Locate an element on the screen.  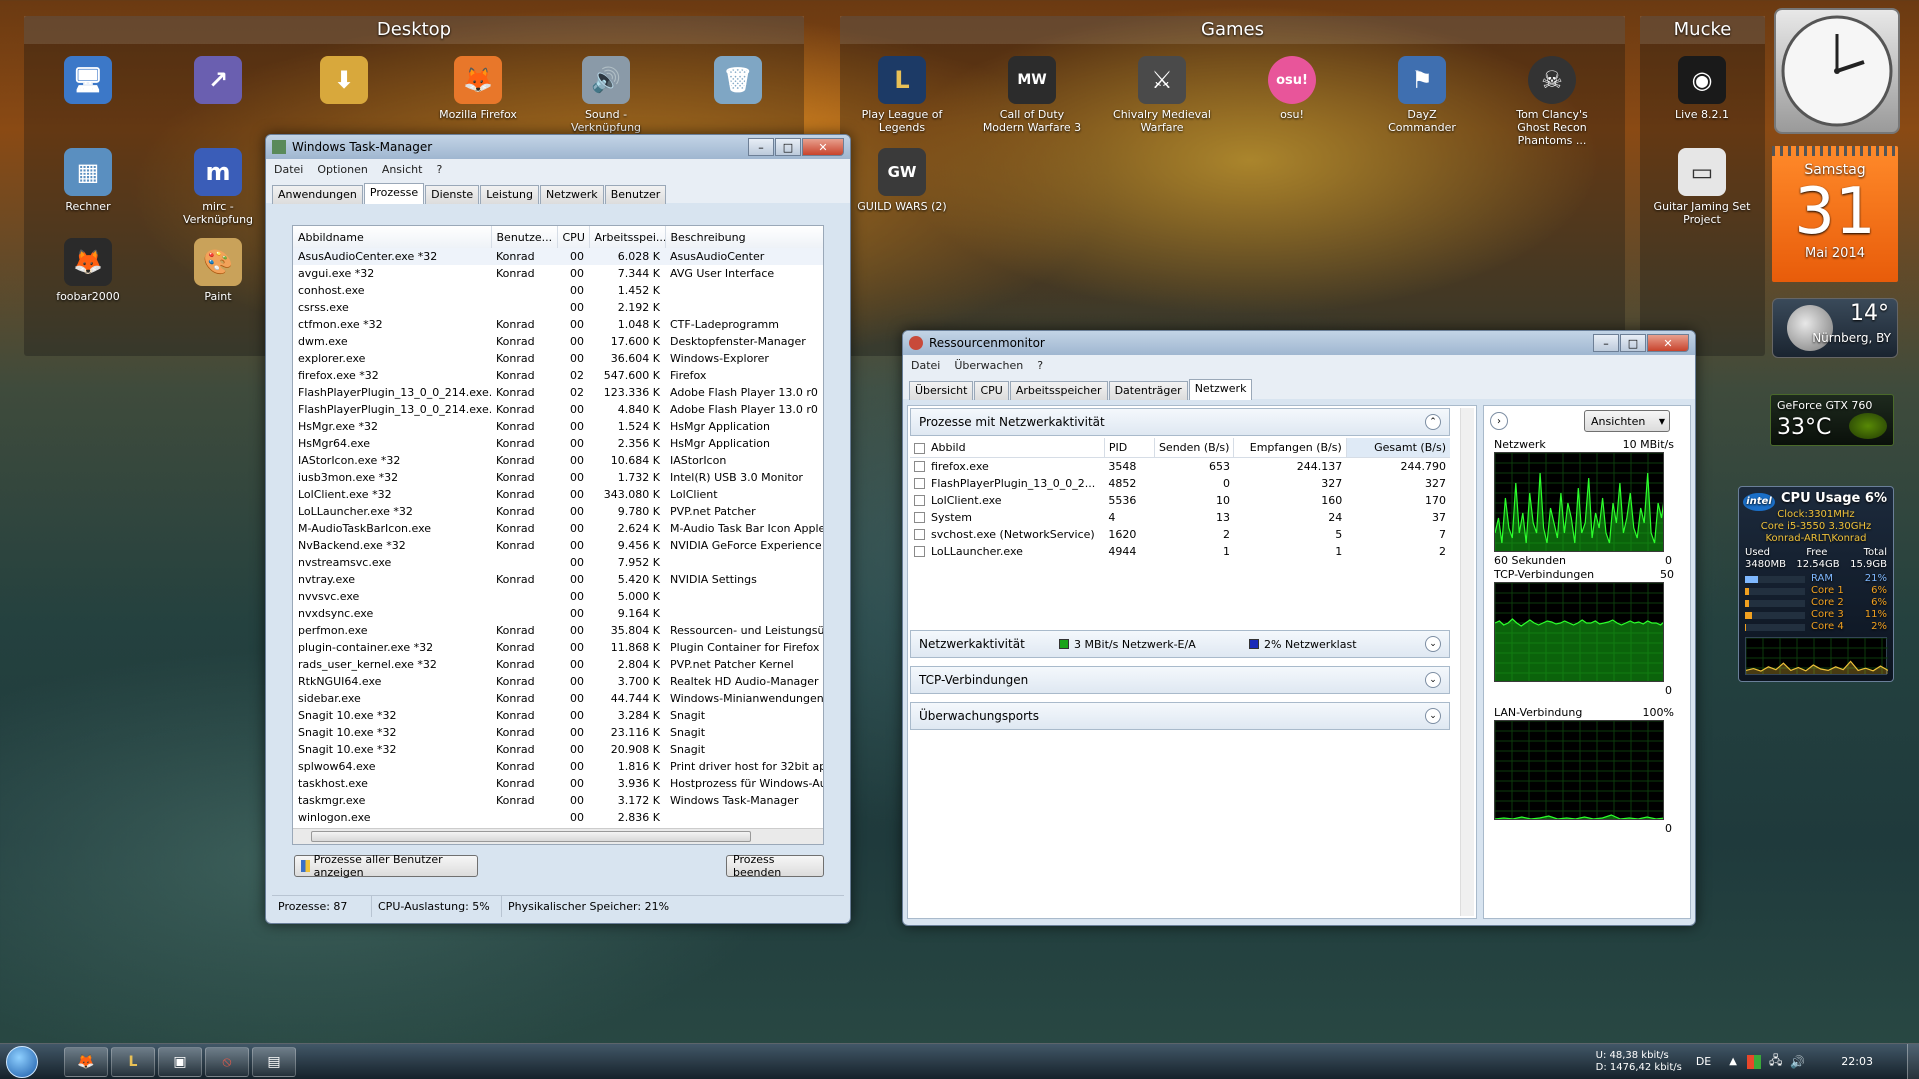
dayz-shortcut: ⚑ DayZ Commander is located at coordinates (1422, 95).